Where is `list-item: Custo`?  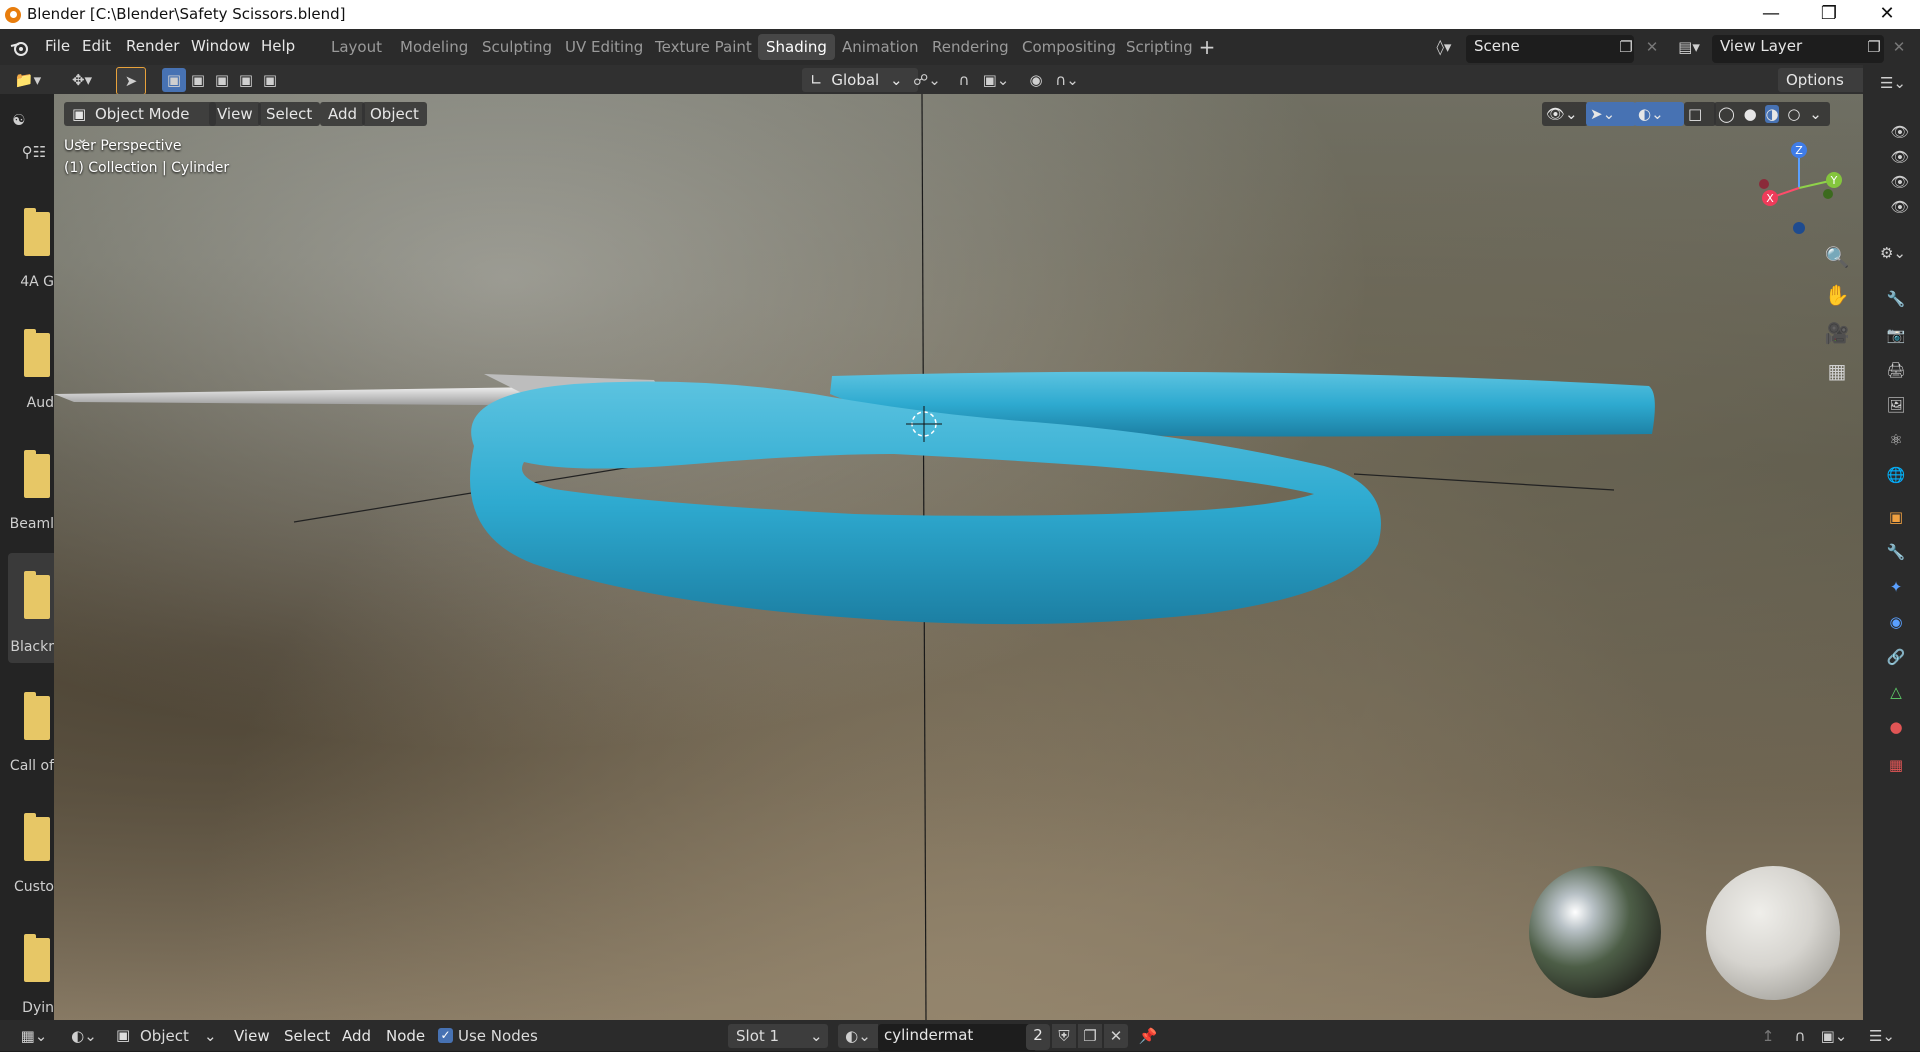 list-item: Custo is located at coordinates (27, 854).